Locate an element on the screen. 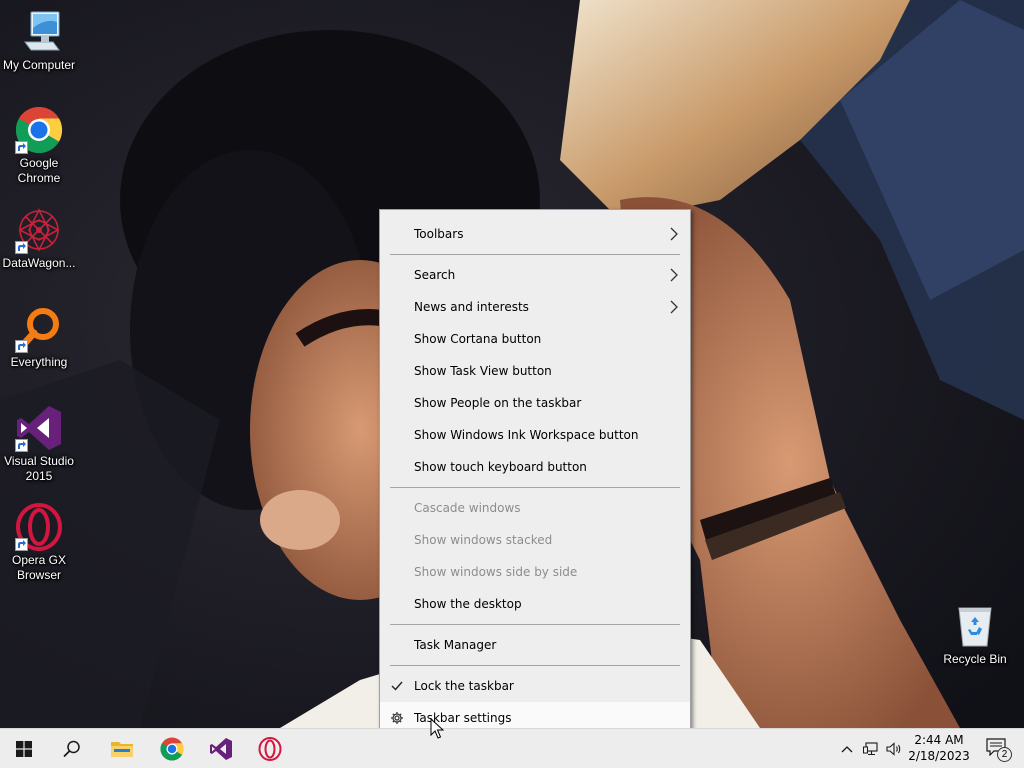 This screenshot has width=1024, height=768. menu-item-show-windows-stacked: Show windows stacked is located at coordinates (535, 540).